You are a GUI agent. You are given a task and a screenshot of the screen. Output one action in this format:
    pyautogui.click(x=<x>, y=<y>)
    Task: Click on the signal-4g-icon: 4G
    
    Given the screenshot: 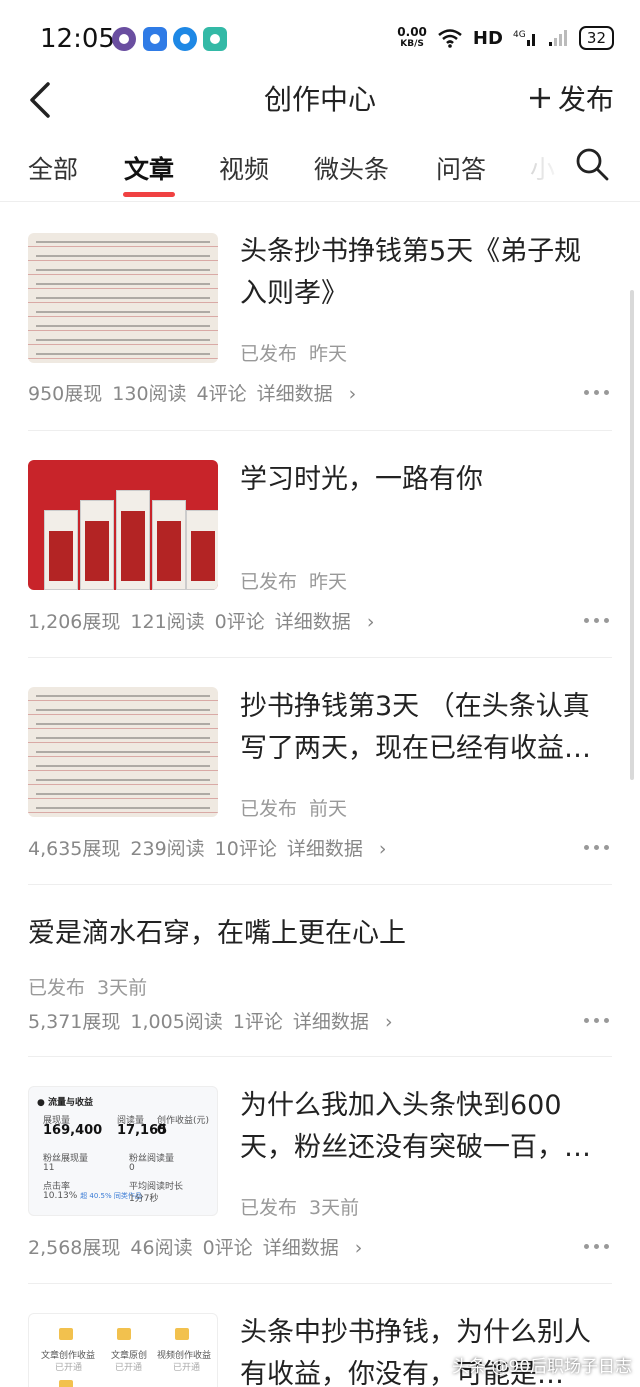 What is the action you would take?
    pyautogui.click(x=524, y=38)
    